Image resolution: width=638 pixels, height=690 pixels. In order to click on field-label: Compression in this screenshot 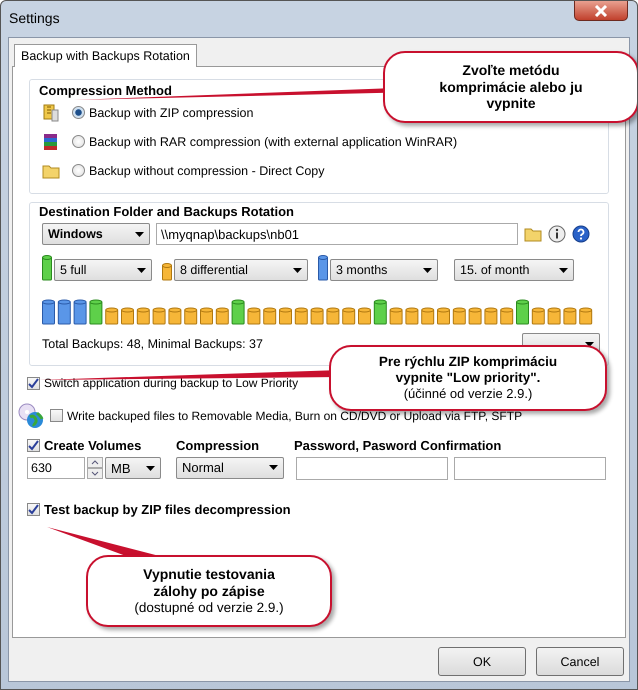, I will do `click(217, 445)`.